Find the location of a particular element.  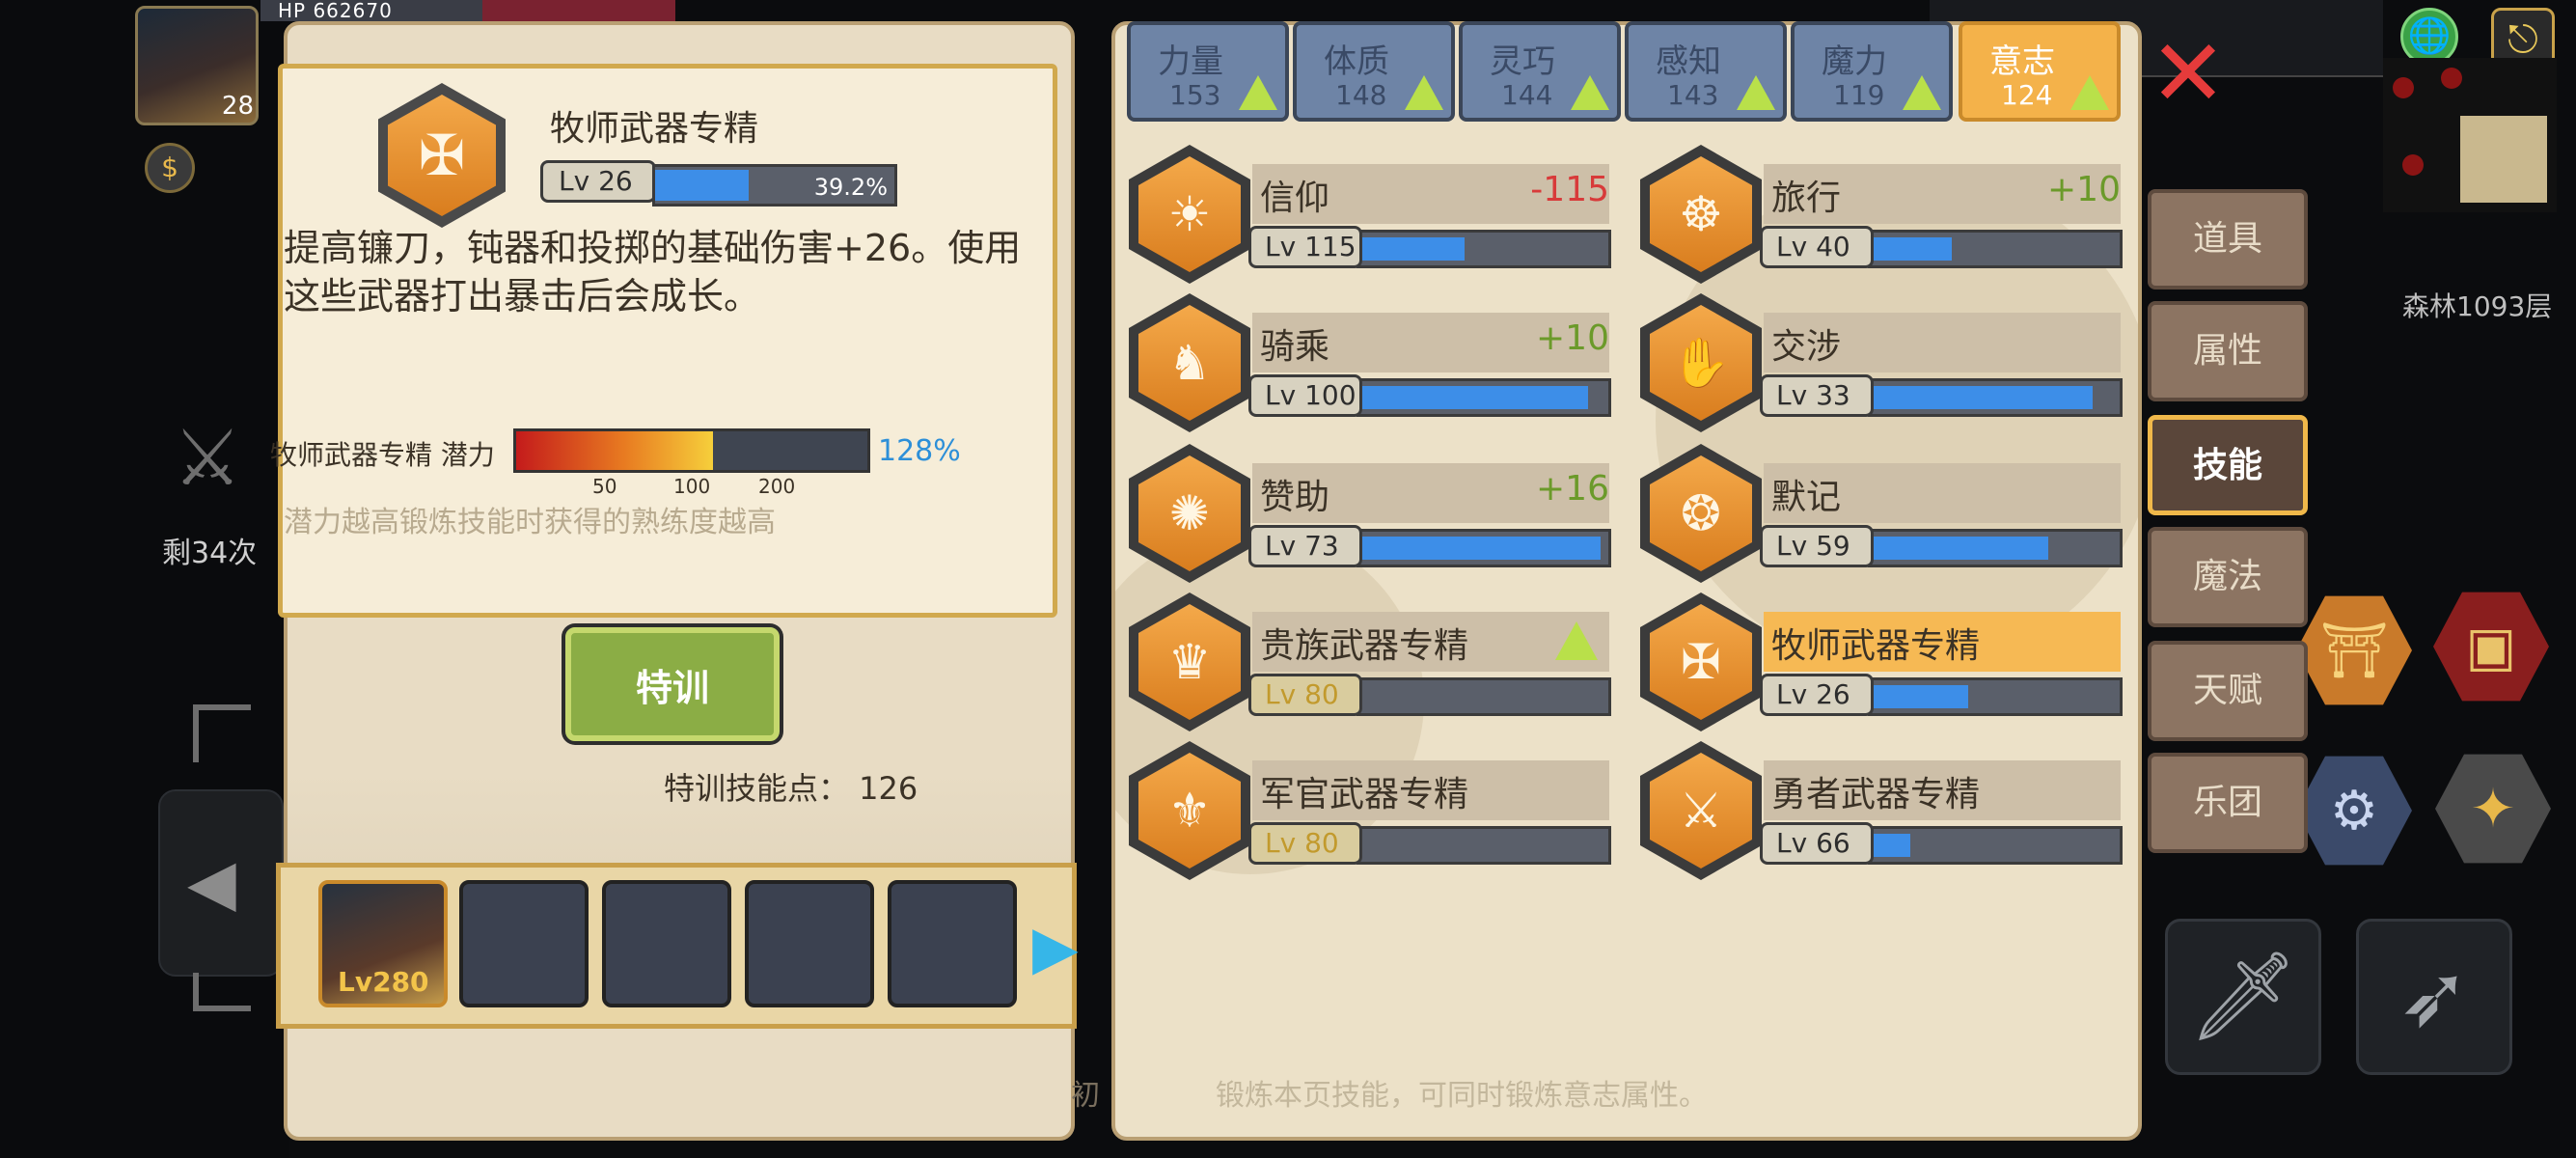

attribute-tab-0: 力量 153 is located at coordinates (1208, 71).